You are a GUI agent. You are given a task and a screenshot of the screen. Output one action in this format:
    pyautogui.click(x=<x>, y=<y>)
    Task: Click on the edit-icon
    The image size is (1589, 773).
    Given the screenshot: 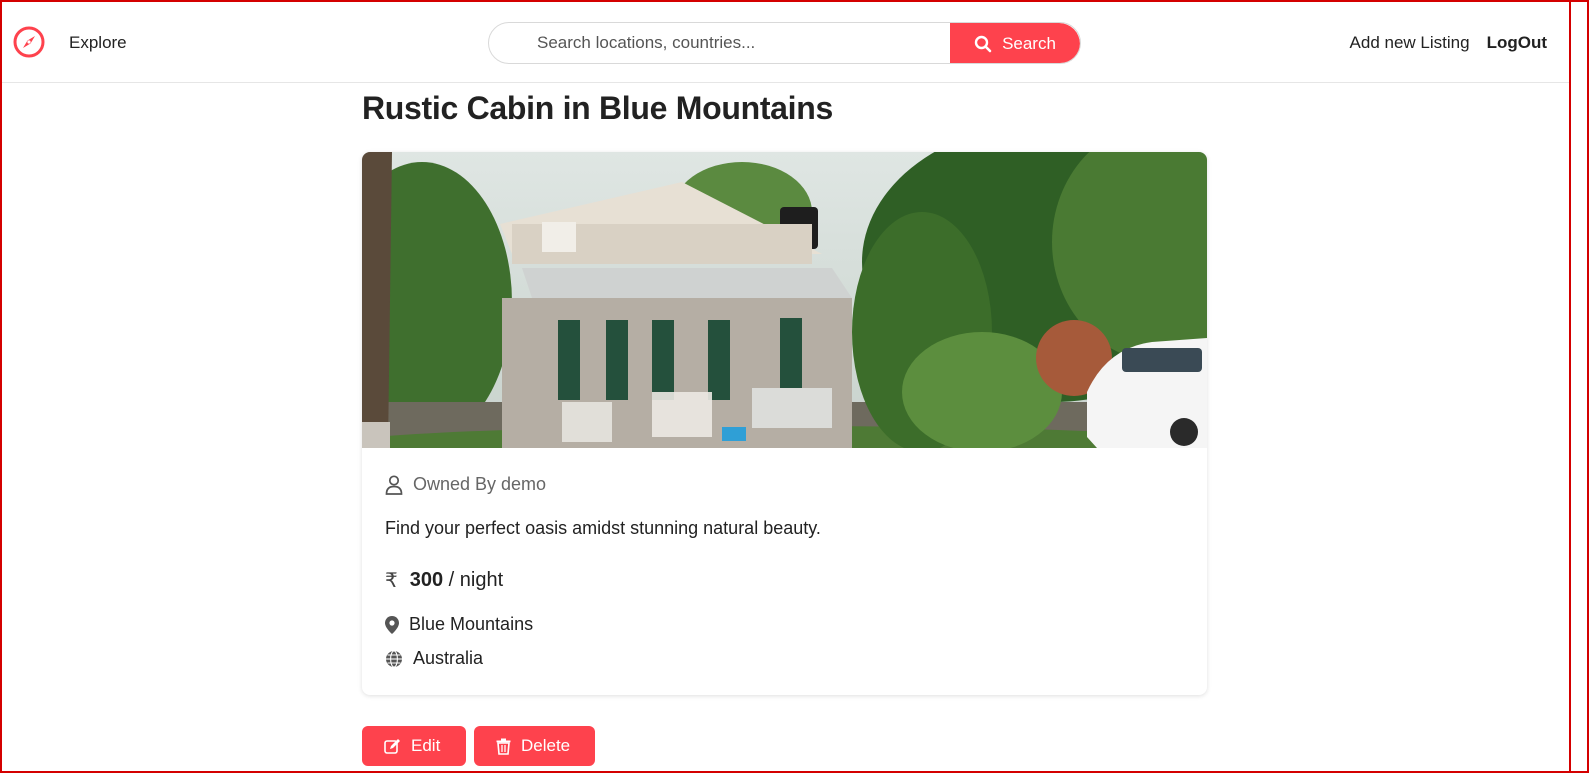 What is the action you would take?
    pyautogui.click(x=392, y=746)
    